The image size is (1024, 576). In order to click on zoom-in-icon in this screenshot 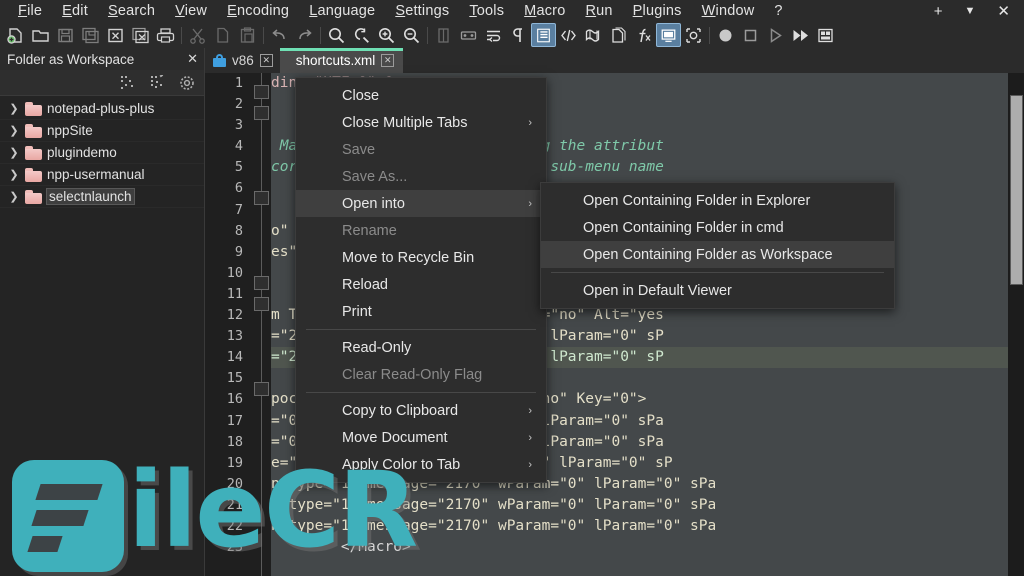, I will do `click(386, 35)`.